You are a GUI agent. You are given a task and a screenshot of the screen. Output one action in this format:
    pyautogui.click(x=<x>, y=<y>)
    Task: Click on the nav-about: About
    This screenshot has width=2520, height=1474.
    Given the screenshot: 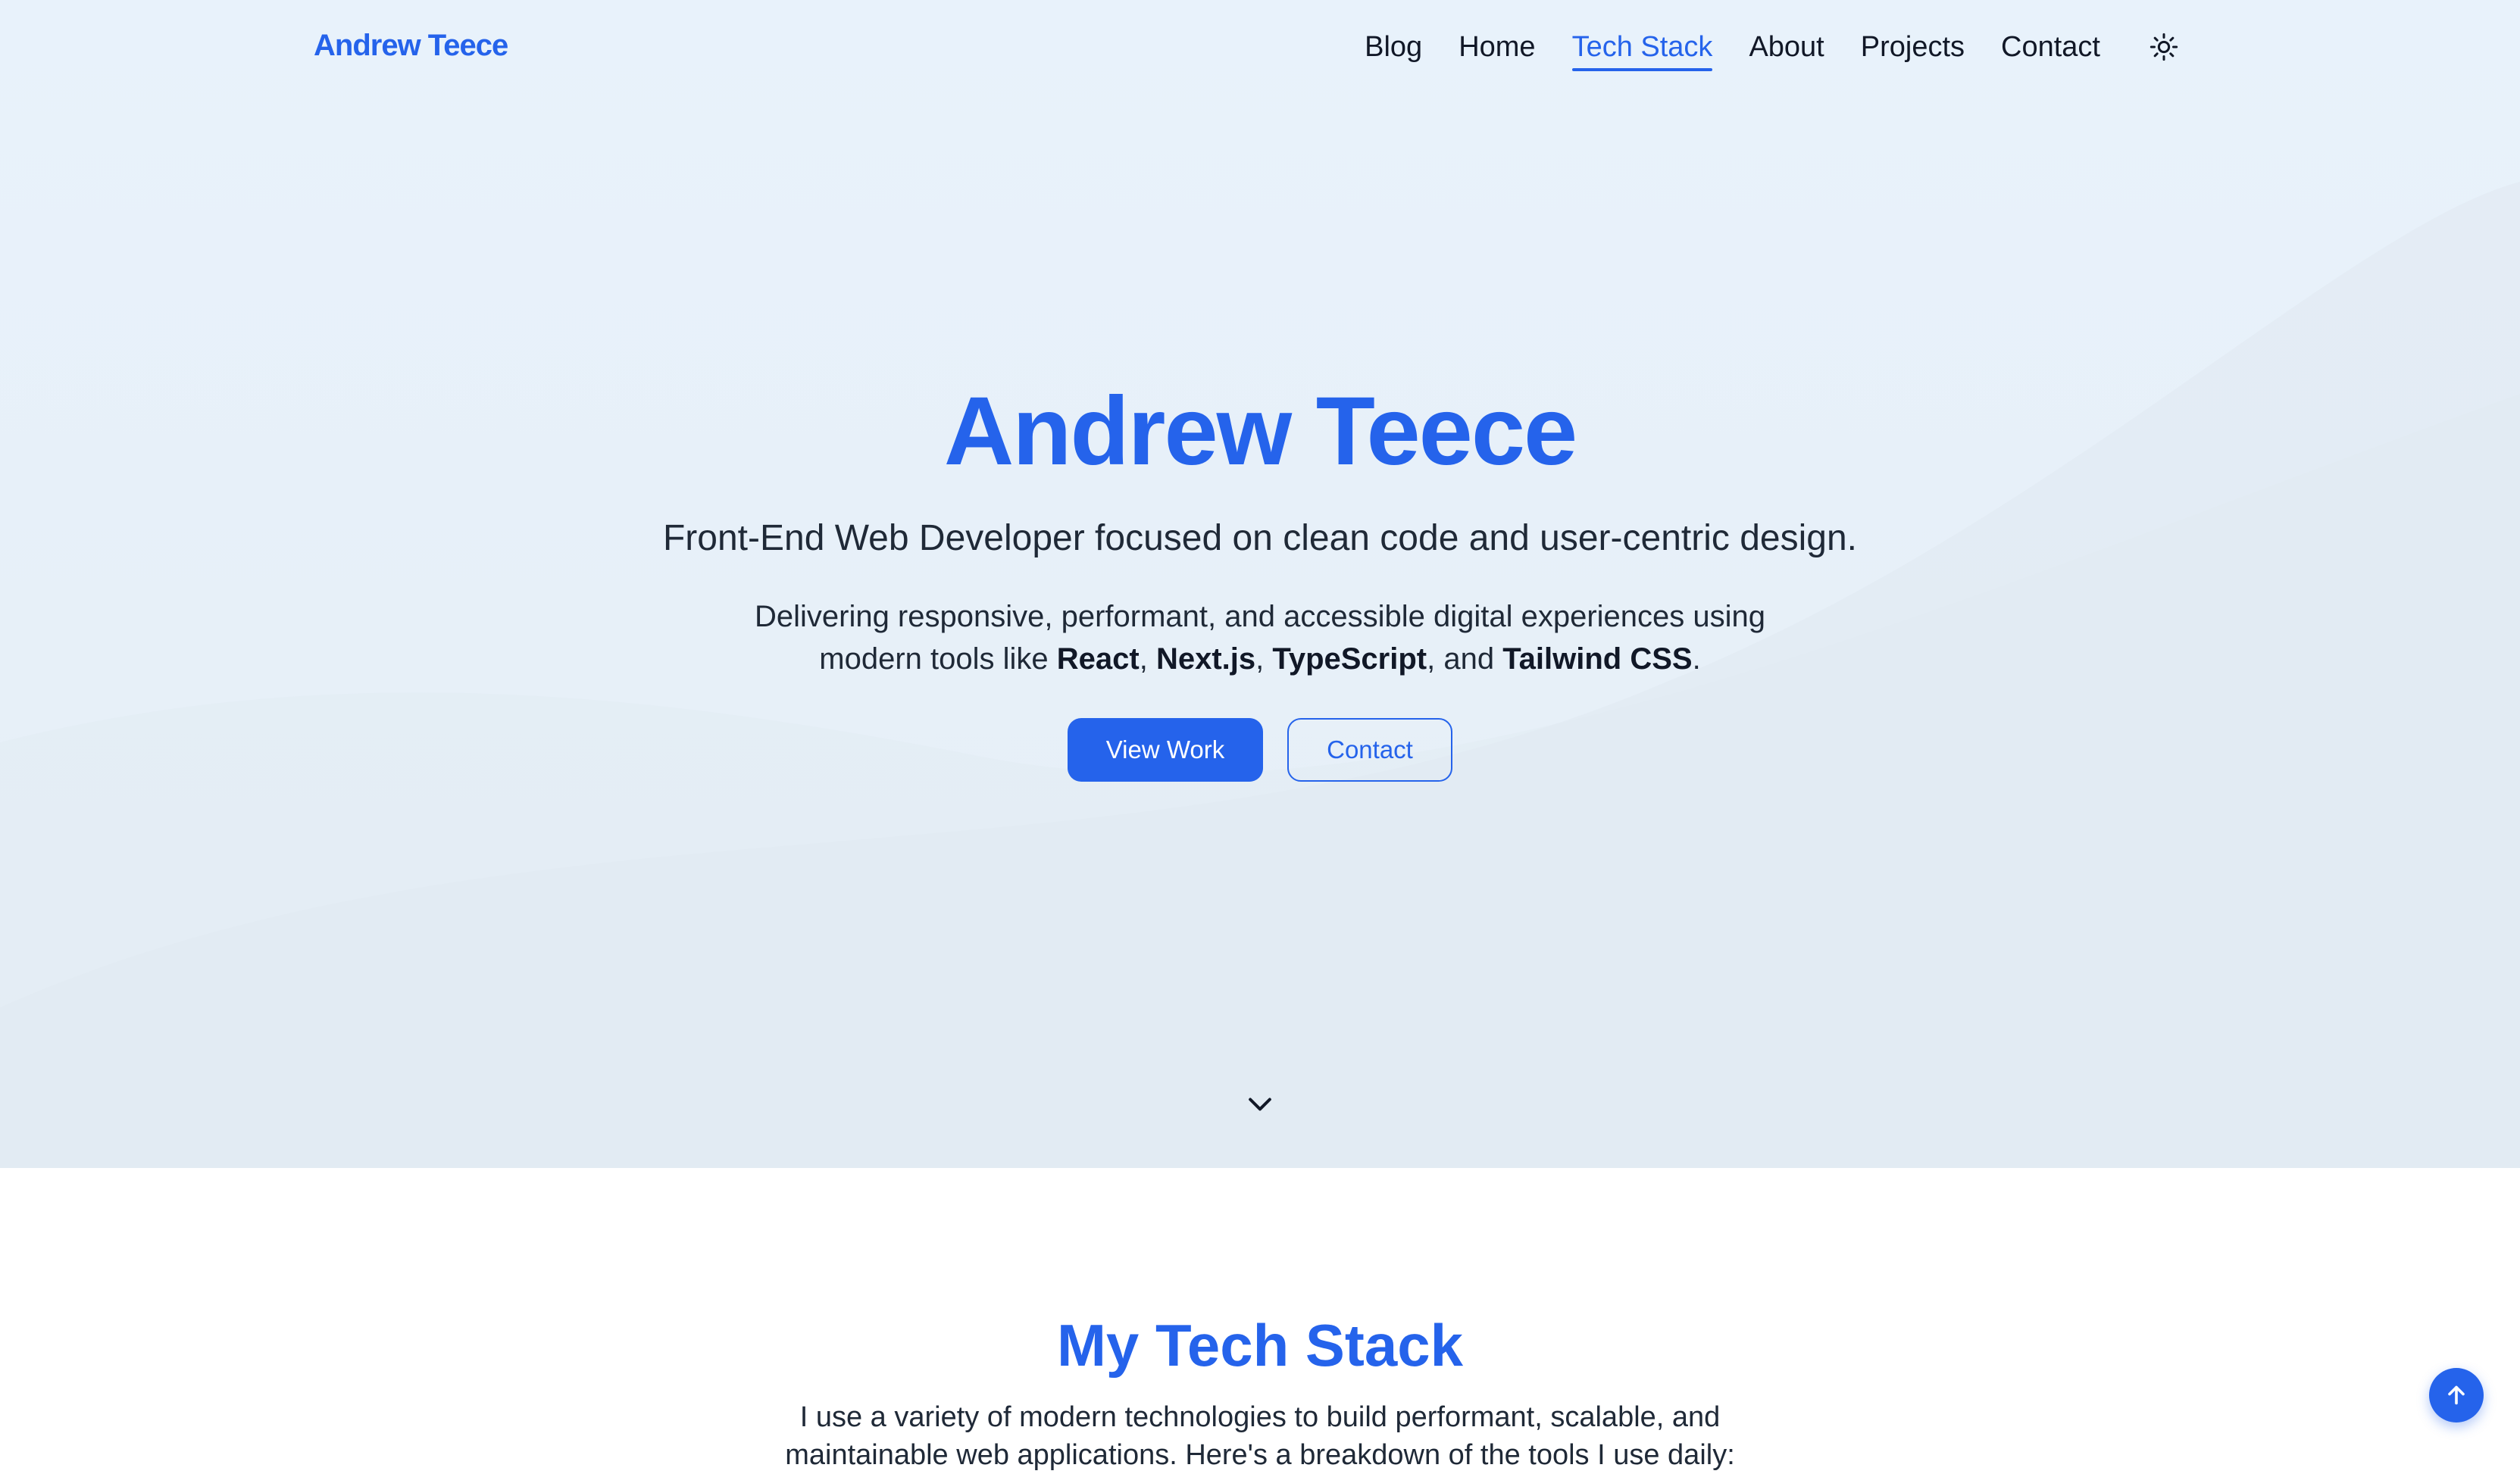 What is the action you would take?
    pyautogui.click(x=1786, y=47)
    